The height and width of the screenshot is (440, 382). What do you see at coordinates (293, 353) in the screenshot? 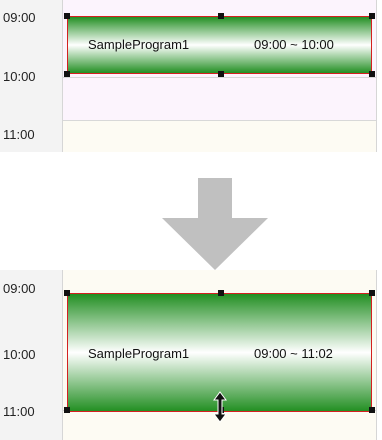
I see `event-time-range: 09:00 ~ 11:02` at bounding box center [293, 353].